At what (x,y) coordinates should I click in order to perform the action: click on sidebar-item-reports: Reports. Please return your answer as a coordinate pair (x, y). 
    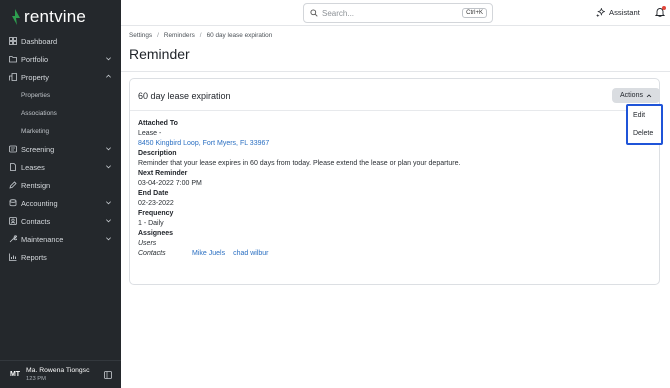
    Looking at the image, I should click on (60, 257).